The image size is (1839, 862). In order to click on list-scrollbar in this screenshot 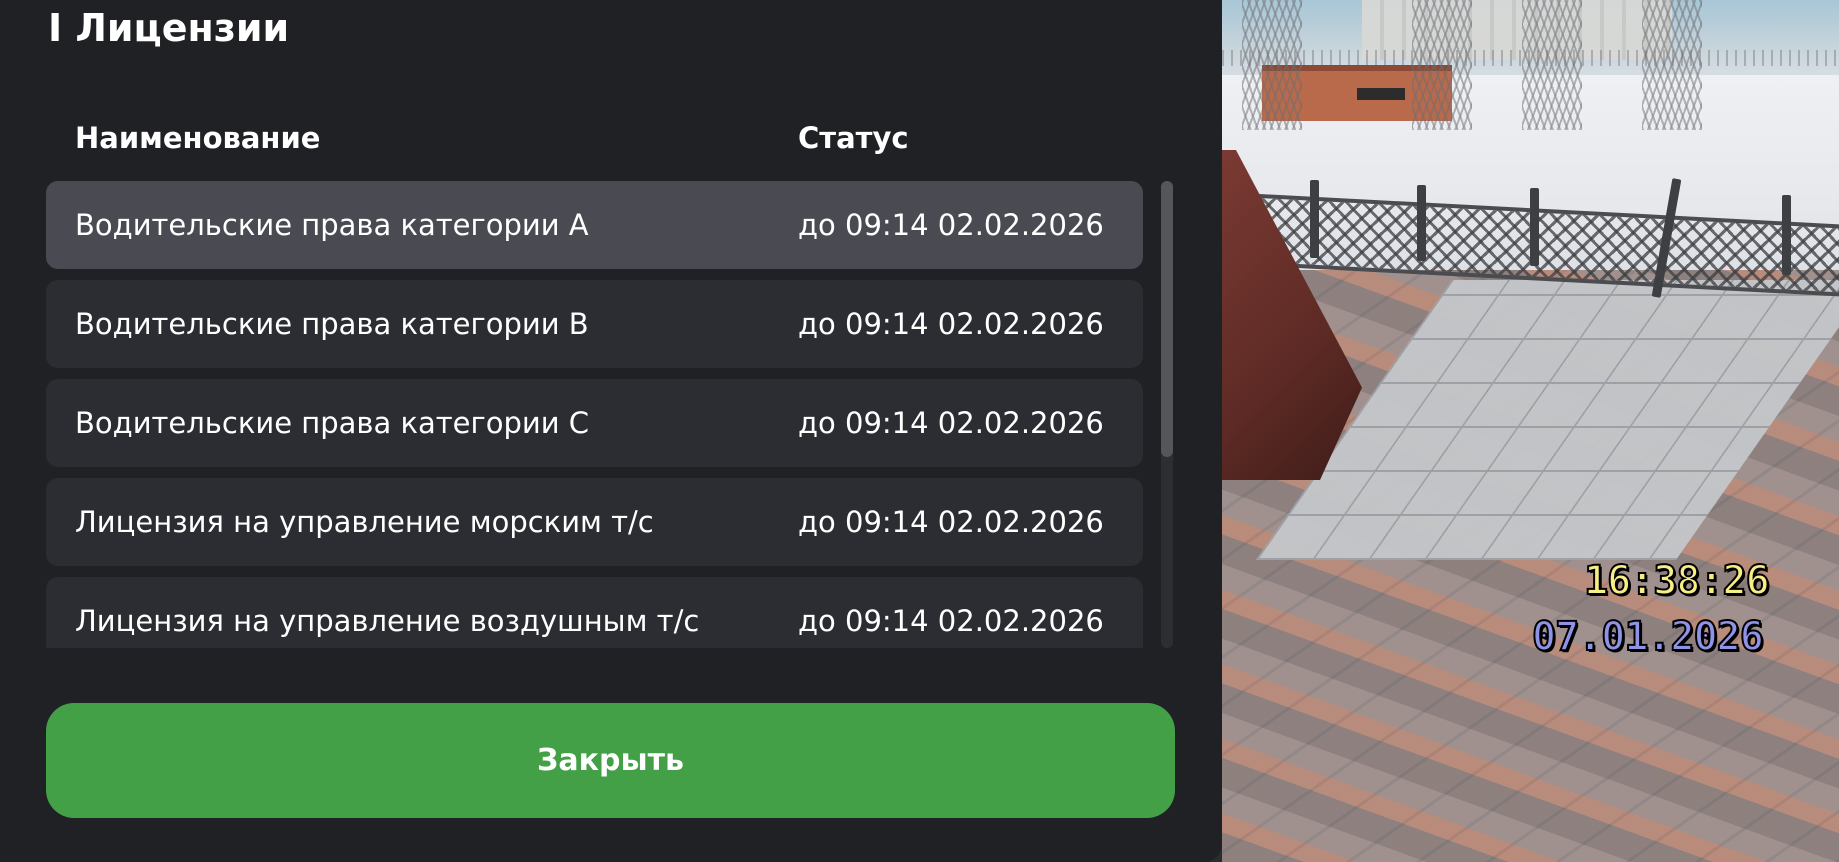, I will do `click(1167, 414)`.